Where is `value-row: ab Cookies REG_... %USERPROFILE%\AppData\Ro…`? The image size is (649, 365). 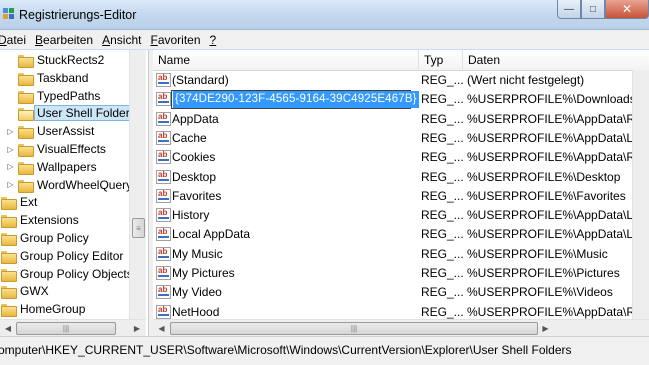
value-row: ab Cookies REG_... %USERPROFILE%\AppData\Ro… is located at coordinates (401, 157).